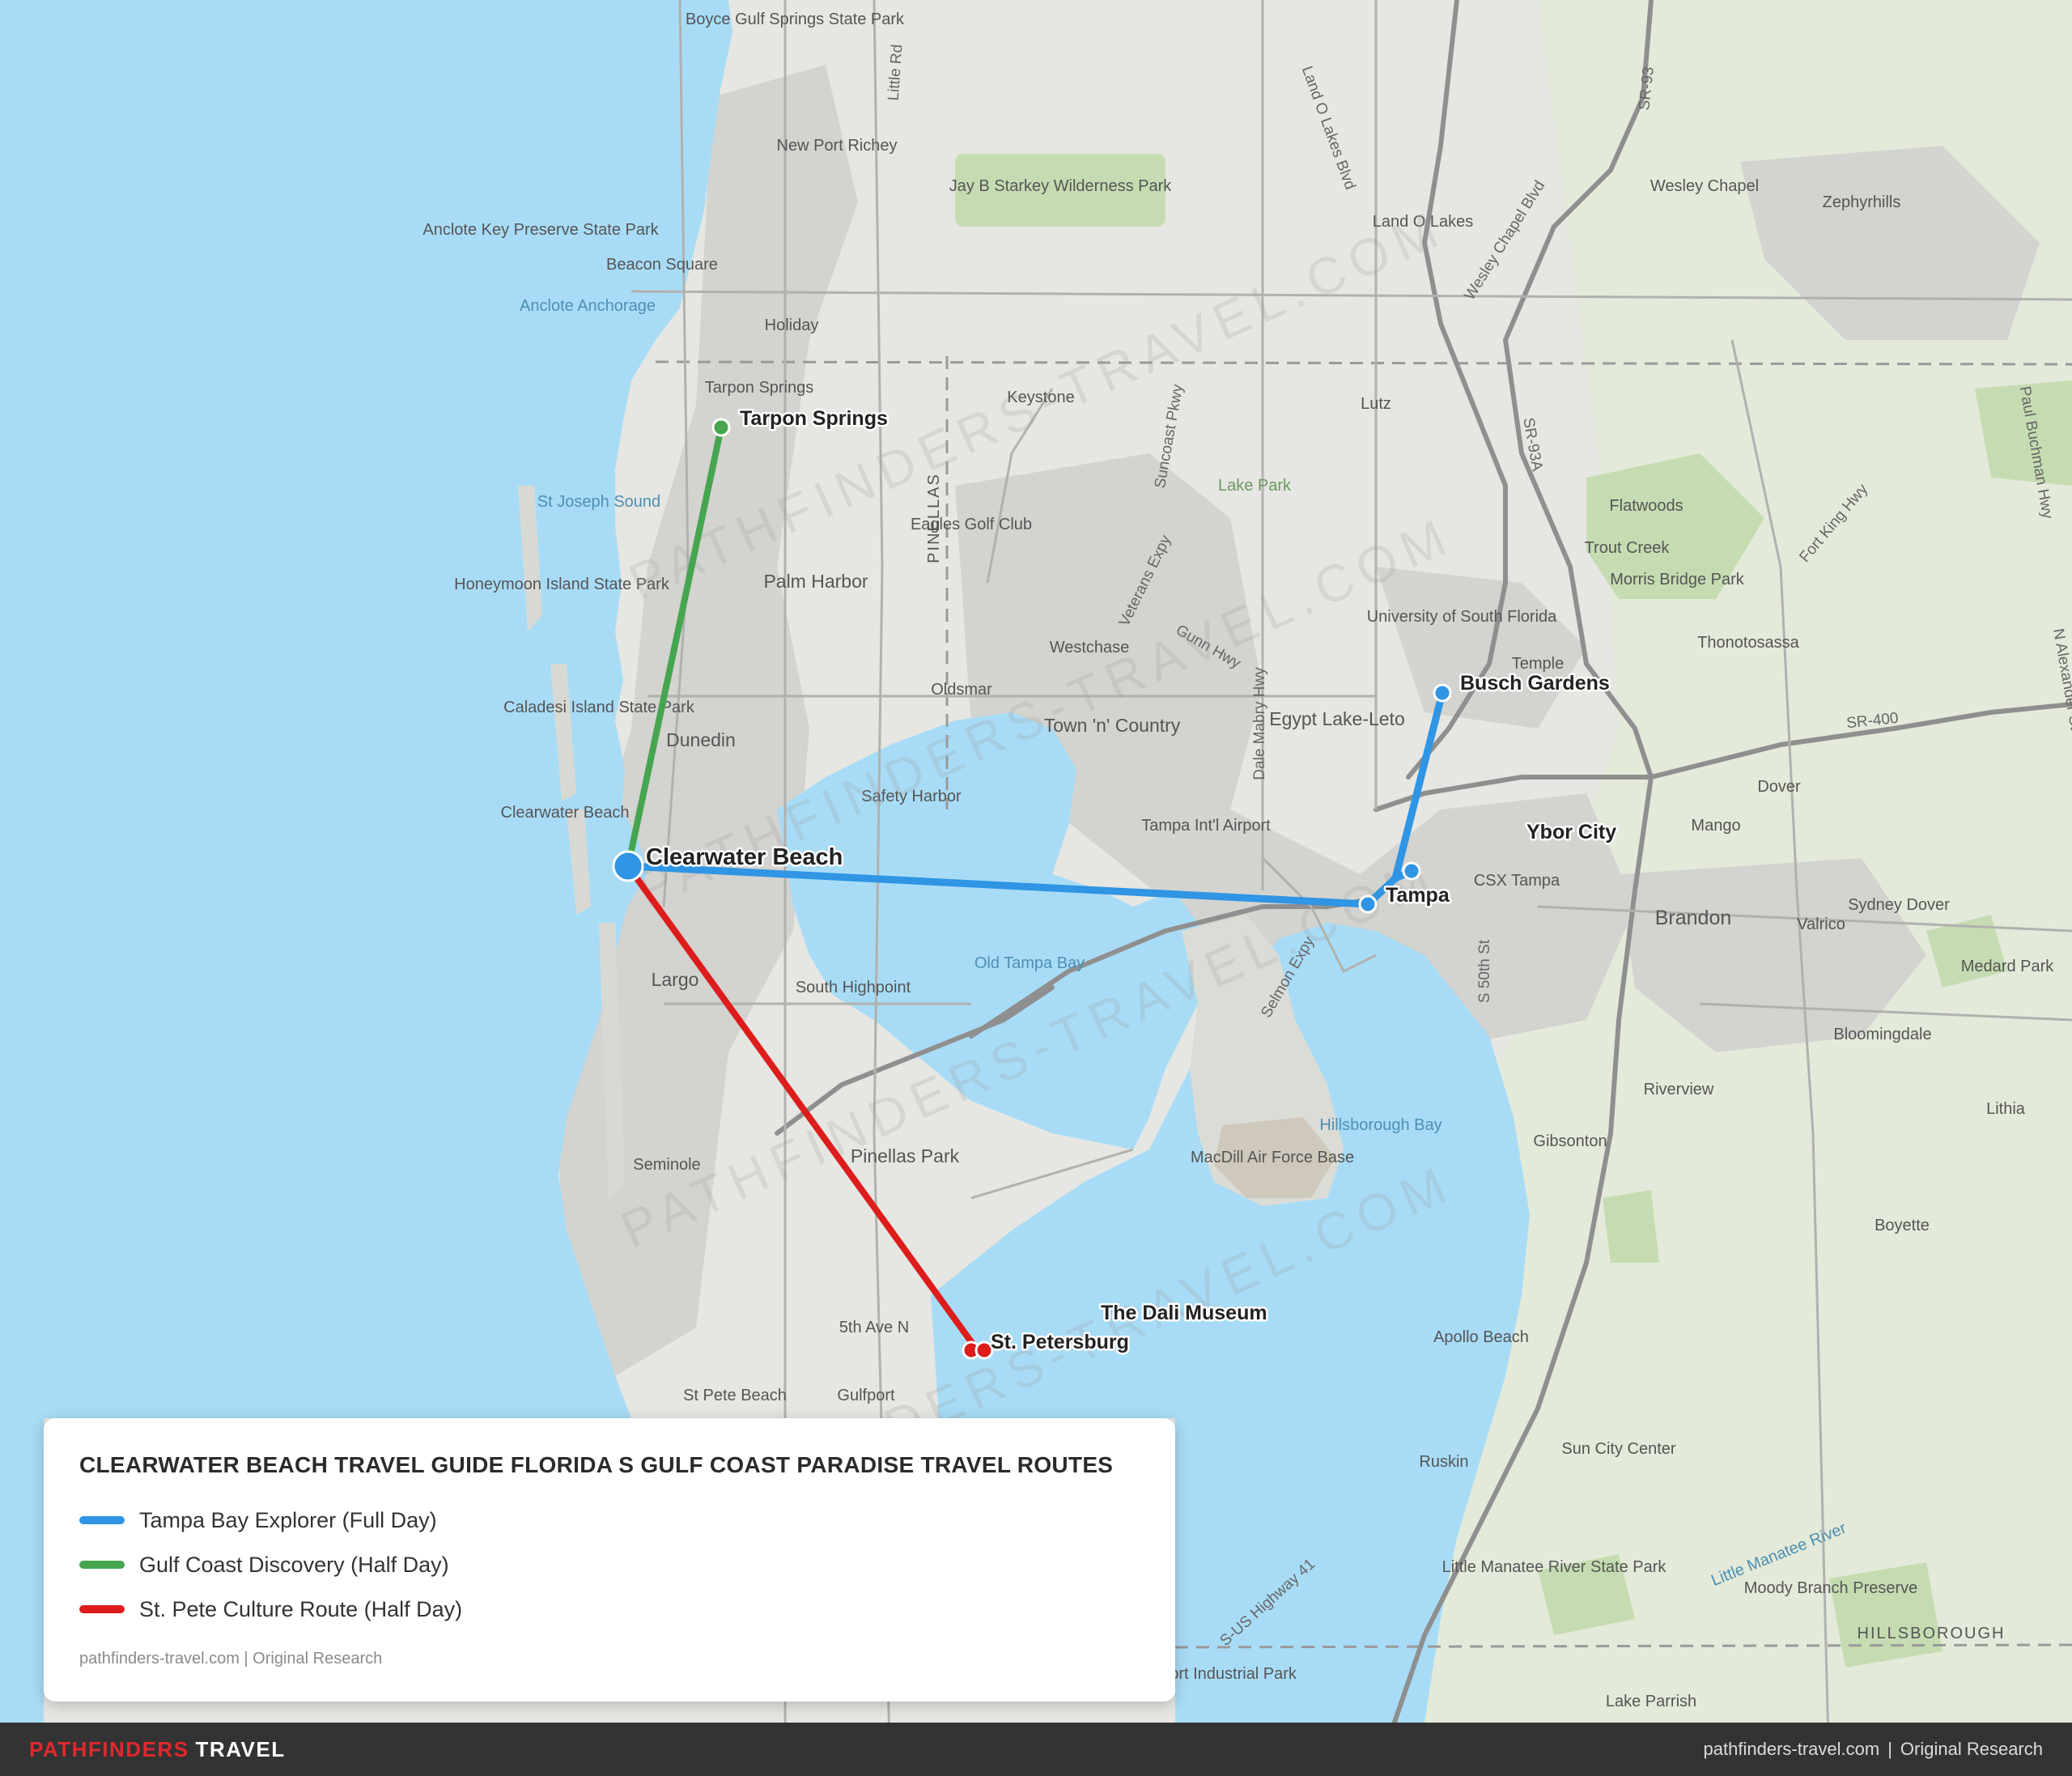 The image size is (2072, 1776). Describe the element at coordinates (1061, 186) in the screenshot. I see `map-label: Jay B Starkey Wilderness Park` at that location.